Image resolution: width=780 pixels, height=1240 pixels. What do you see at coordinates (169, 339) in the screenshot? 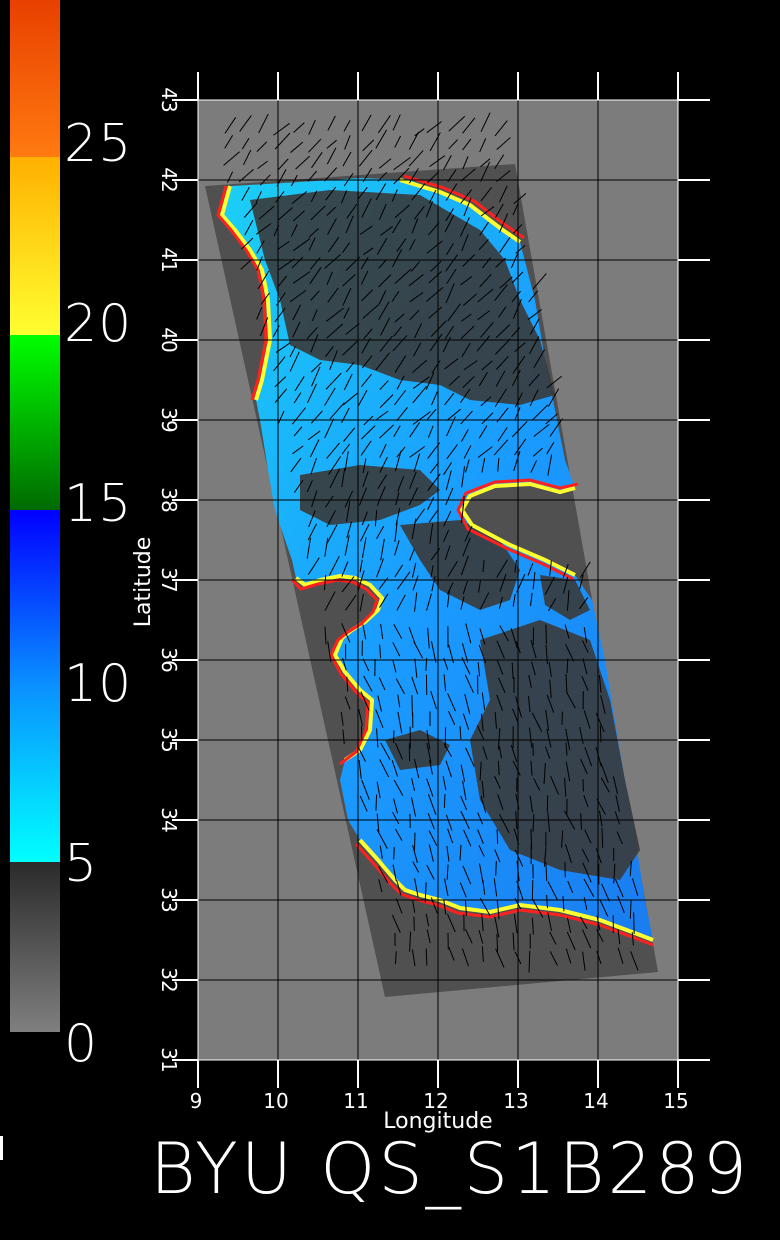
I see `lat-tick-label-40: 40` at bounding box center [169, 339].